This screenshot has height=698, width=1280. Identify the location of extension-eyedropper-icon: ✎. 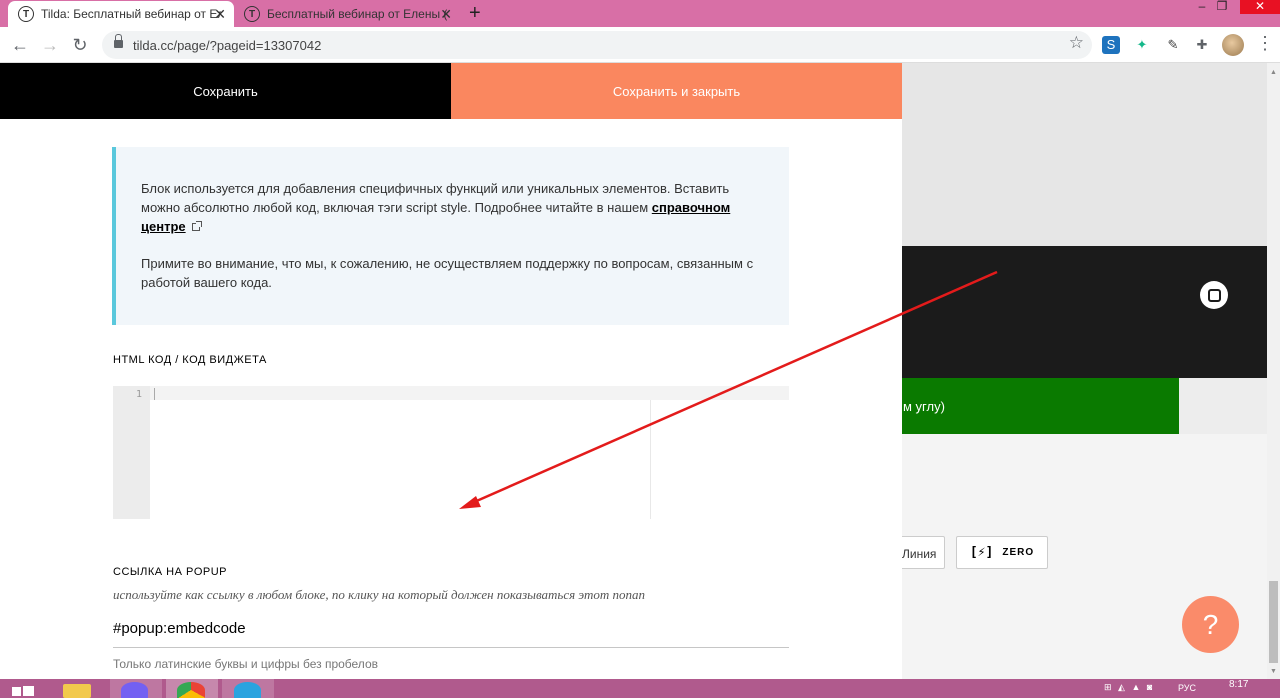
(1173, 45).